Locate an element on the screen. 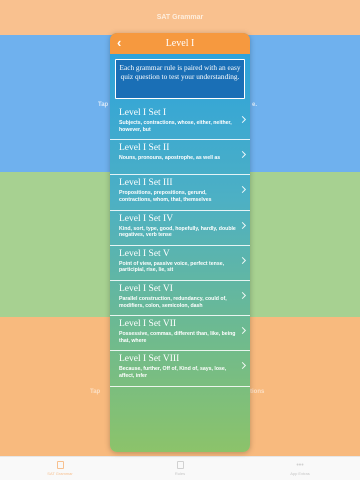 The width and height of the screenshot is (360, 480). back-chevron-icon: ‹ is located at coordinates (119, 43).